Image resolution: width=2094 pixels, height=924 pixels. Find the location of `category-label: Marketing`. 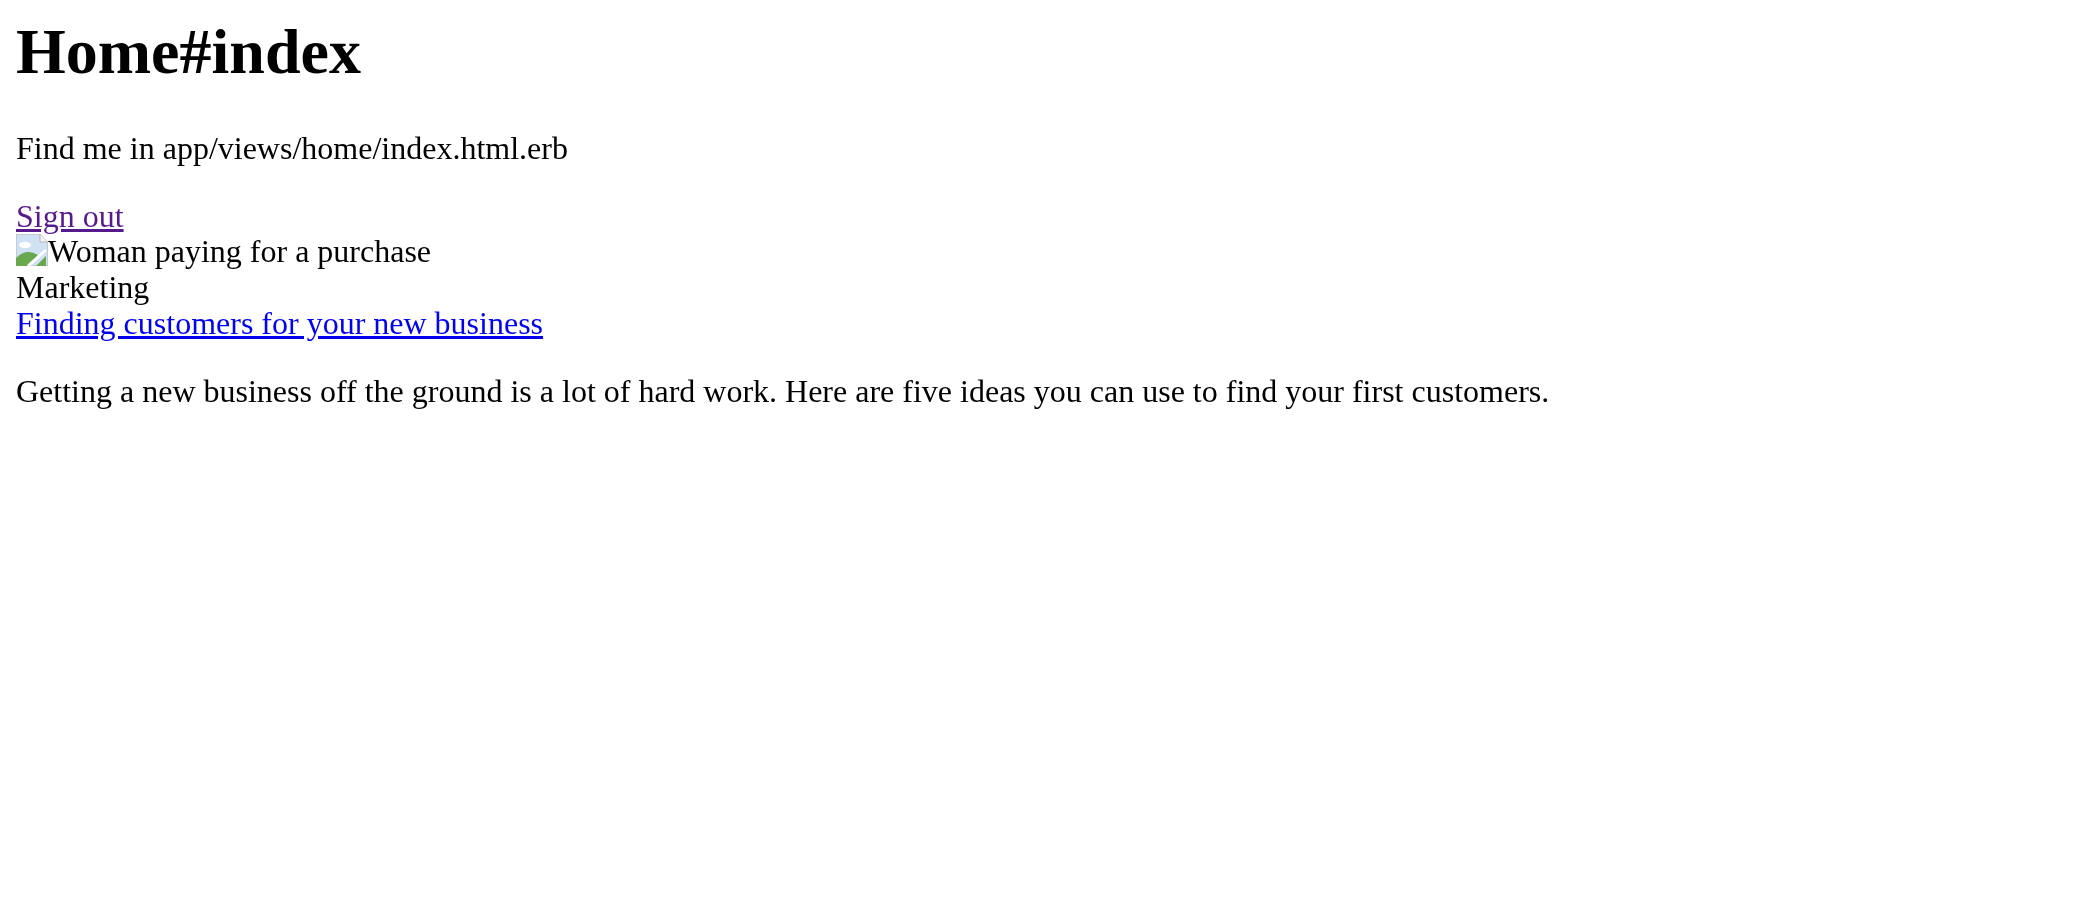

category-label: Marketing is located at coordinates (83, 287).